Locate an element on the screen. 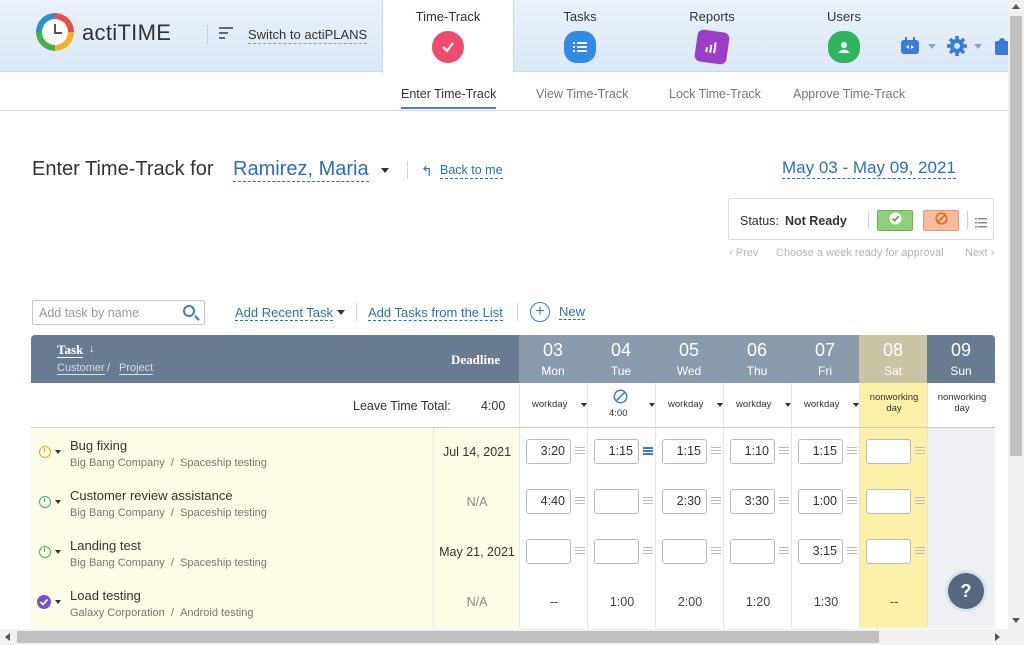 Image resolution: width=1024 pixels, height=645 pixels. help-button: ? is located at coordinates (966, 591).